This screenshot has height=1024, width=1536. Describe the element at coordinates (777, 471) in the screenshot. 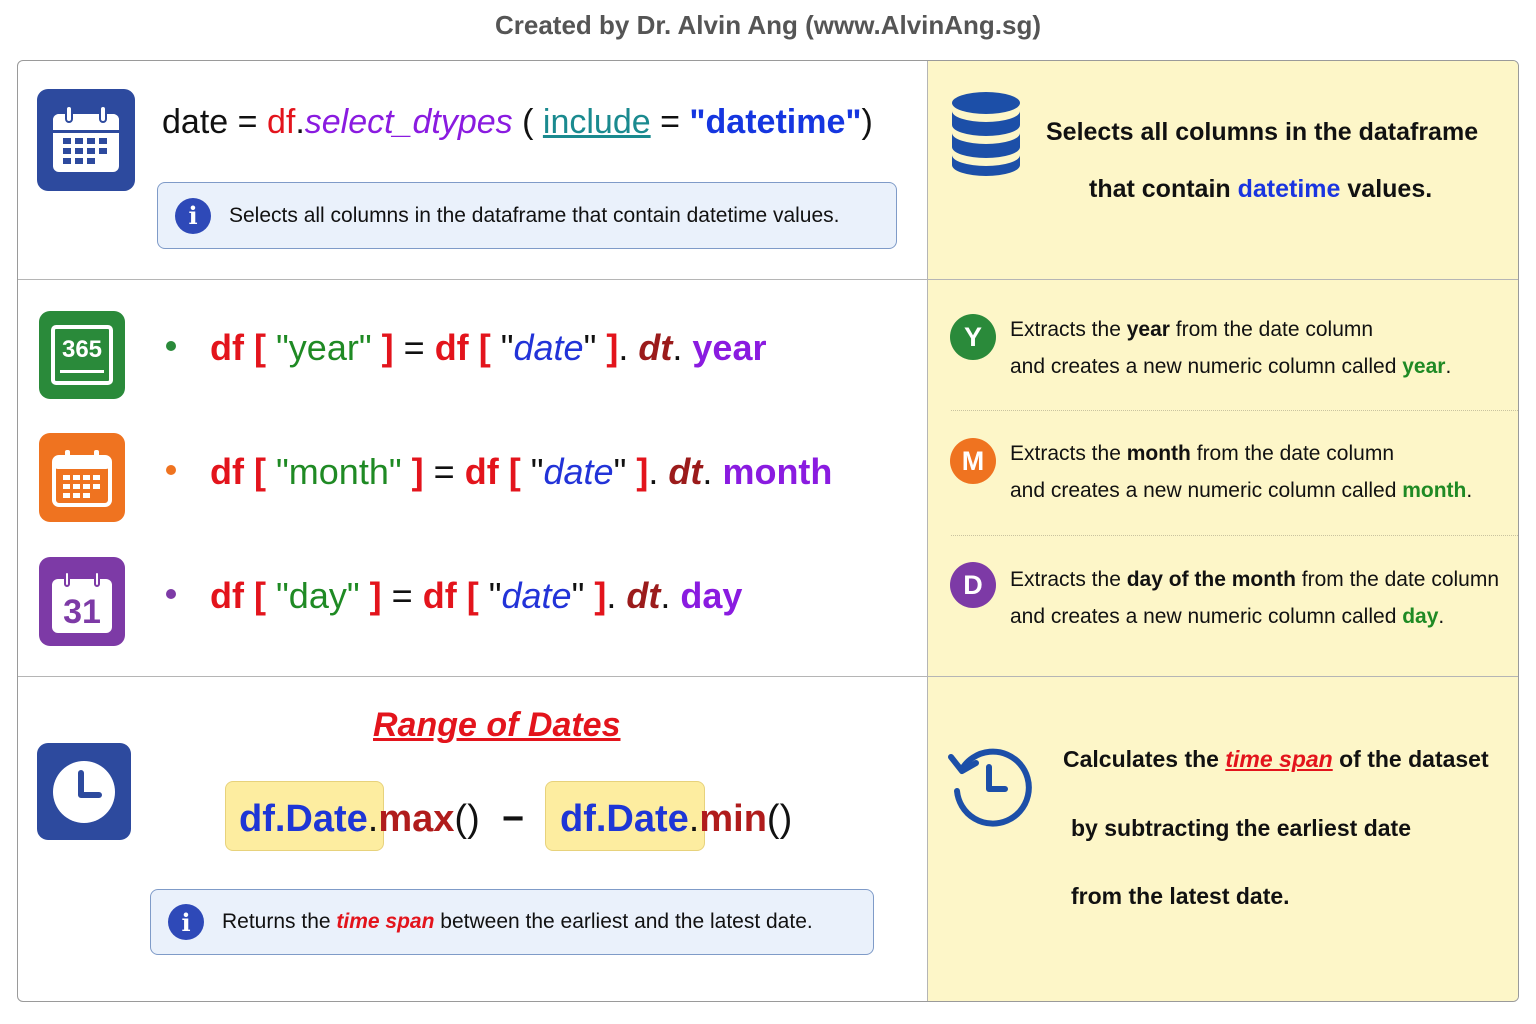

I see `code-token: month` at that location.